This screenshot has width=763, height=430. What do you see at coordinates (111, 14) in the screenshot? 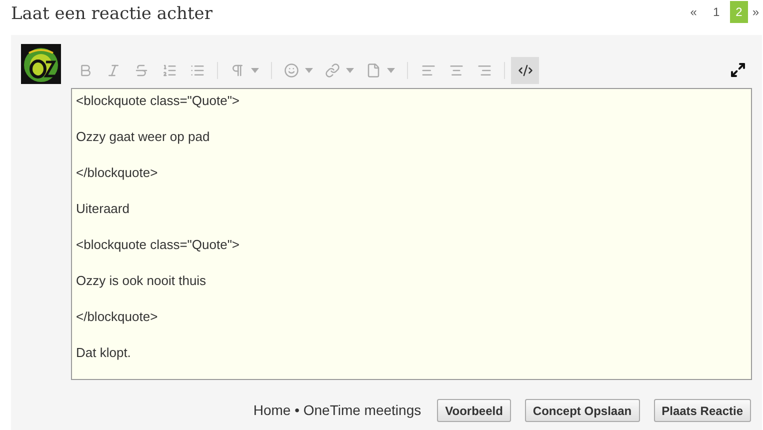
I see `section-heading: Laat een reactie achter` at bounding box center [111, 14].